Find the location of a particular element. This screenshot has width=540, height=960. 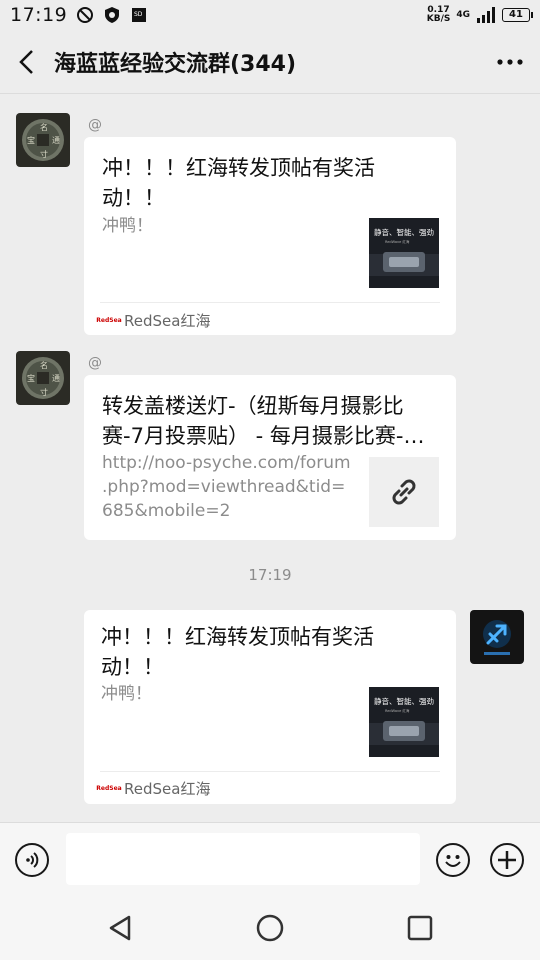

status-right: 0.17 KB/S 4G 41 is located at coordinates (480, 15).